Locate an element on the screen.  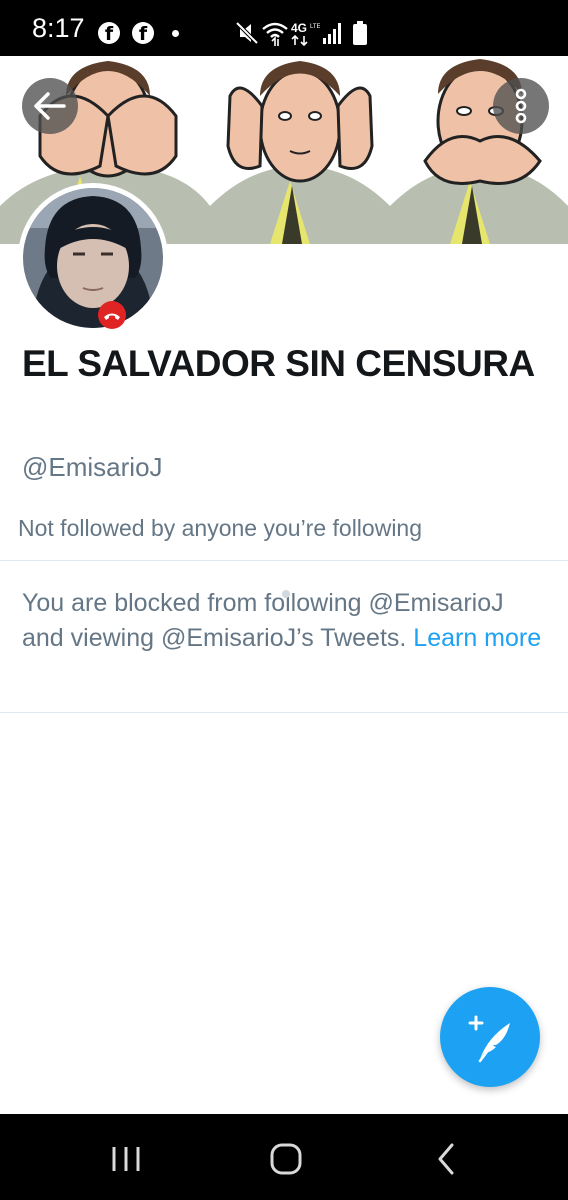
home-icon is located at coordinates (286, 1159).